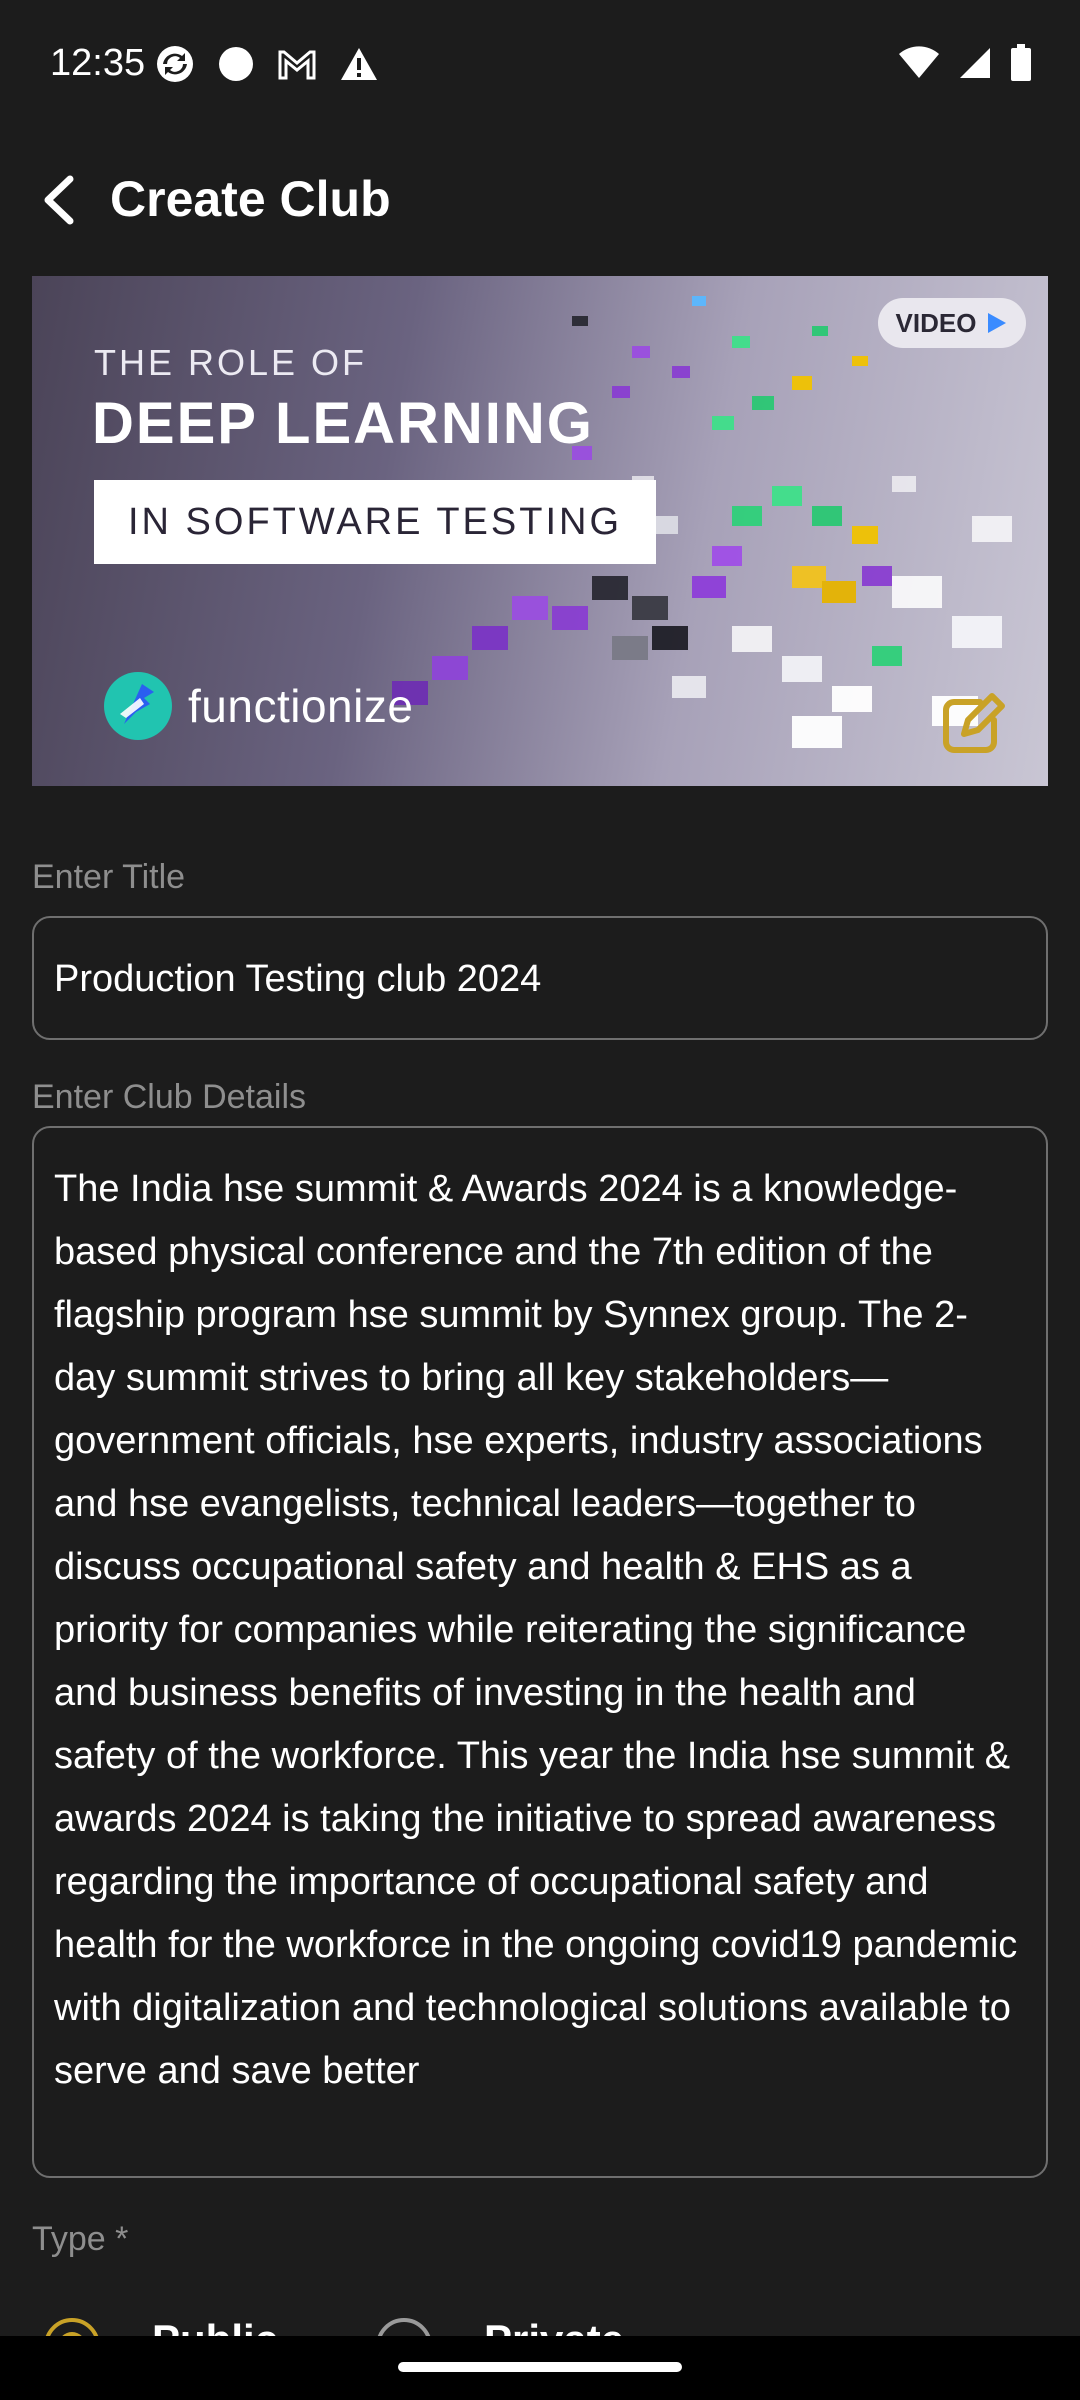 This screenshot has width=1080, height=2400. I want to click on sync-icon, so click(175, 64).